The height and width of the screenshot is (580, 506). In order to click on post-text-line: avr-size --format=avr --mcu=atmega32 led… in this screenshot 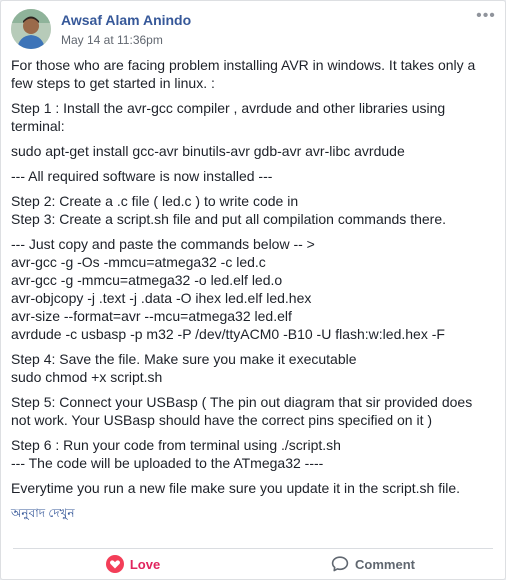, I will do `click(151, 316)`.